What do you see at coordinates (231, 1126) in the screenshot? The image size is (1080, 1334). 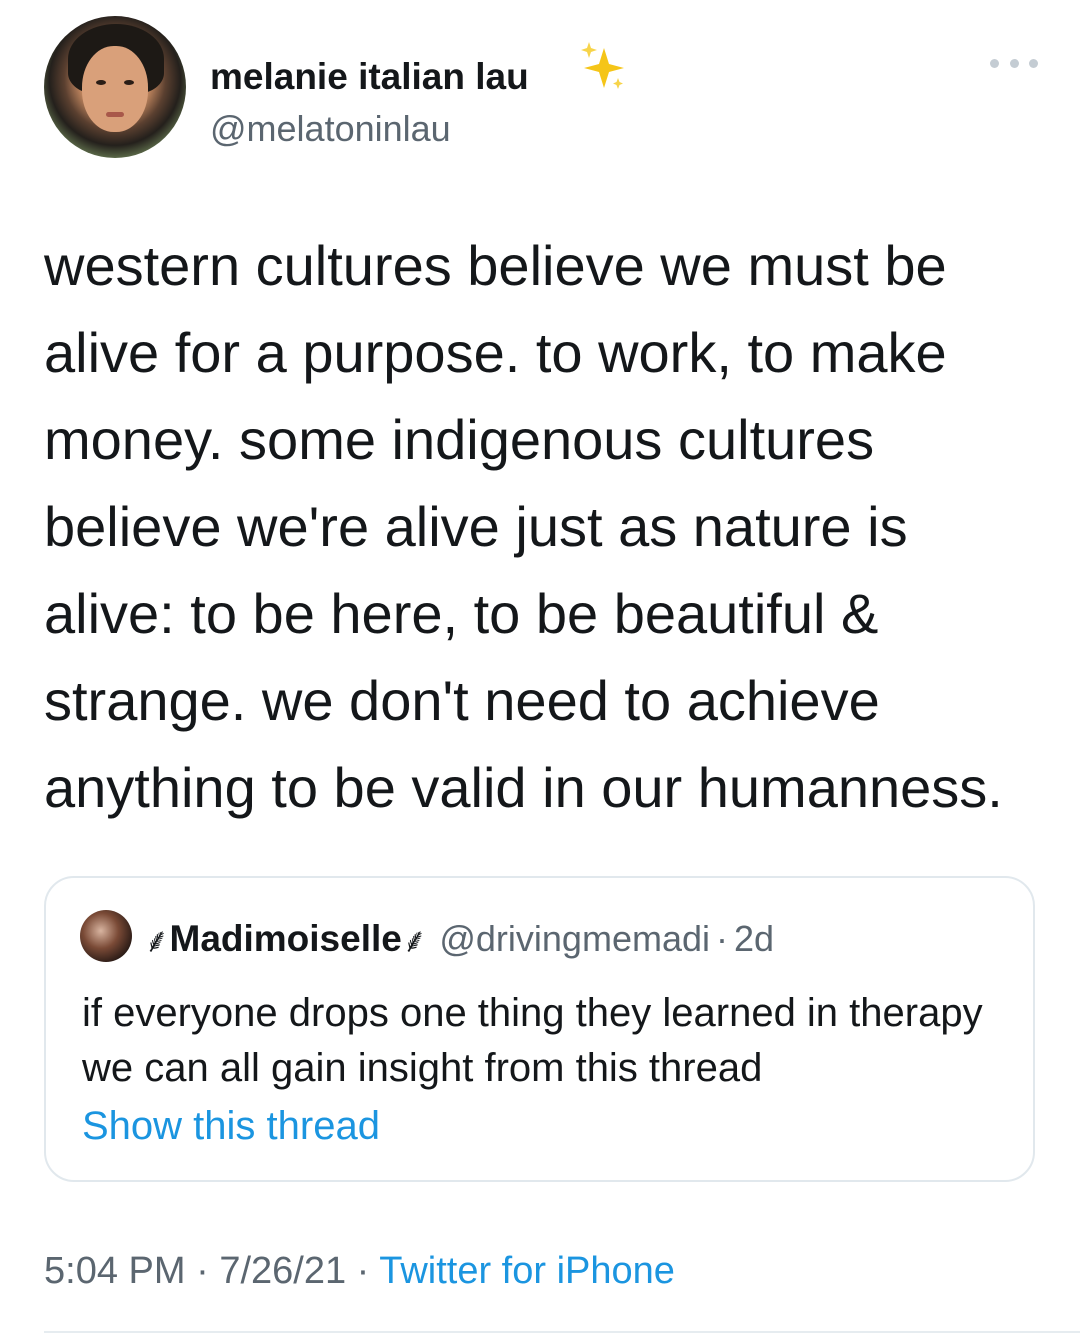 I see `show-thread-link: Show this thread` at bounding box center [231, 1126].